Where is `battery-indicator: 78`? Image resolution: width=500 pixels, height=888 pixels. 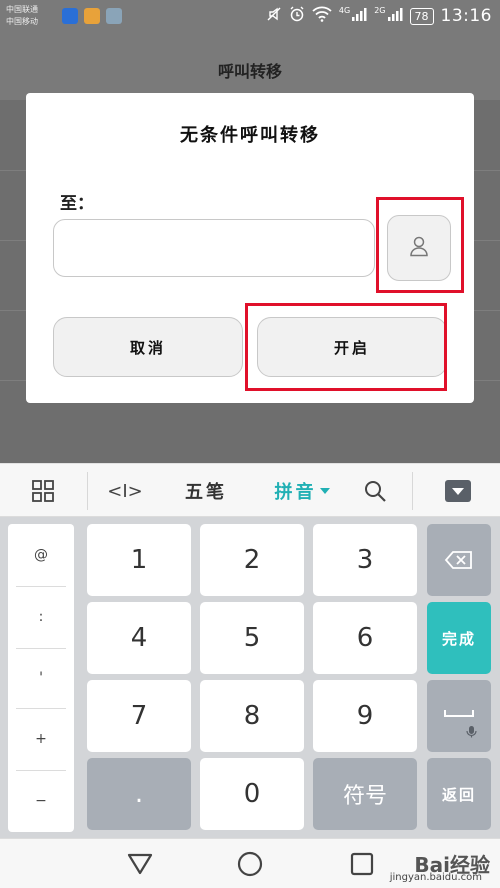
battery-indicator: 78 is located at coordinates (421, 16).